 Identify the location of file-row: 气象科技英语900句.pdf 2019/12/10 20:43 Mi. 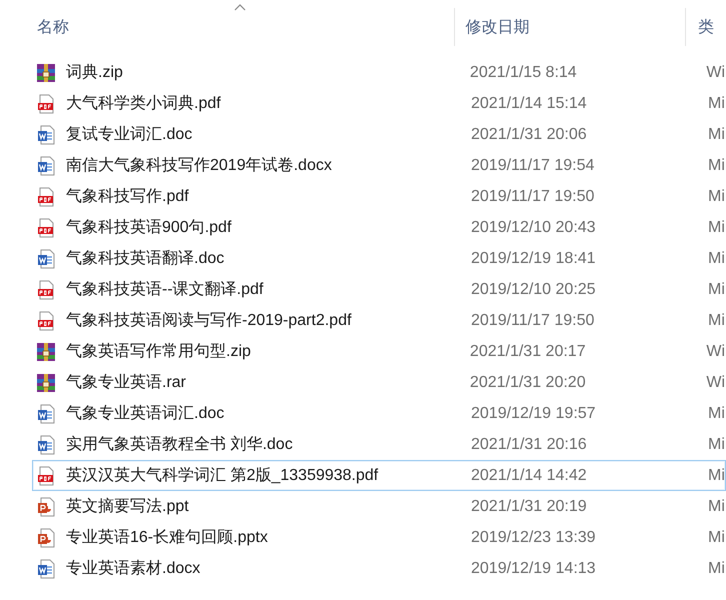
(379, 227).